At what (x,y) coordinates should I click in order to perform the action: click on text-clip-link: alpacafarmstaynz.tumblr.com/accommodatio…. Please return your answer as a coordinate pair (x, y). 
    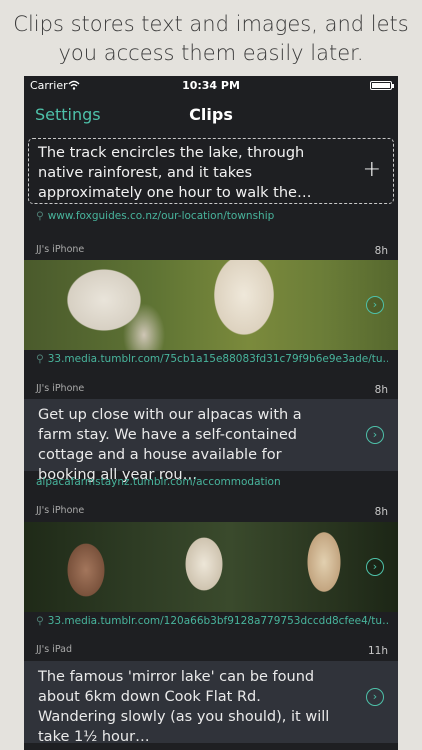
    Looking at the image, I should click on (212, 482).